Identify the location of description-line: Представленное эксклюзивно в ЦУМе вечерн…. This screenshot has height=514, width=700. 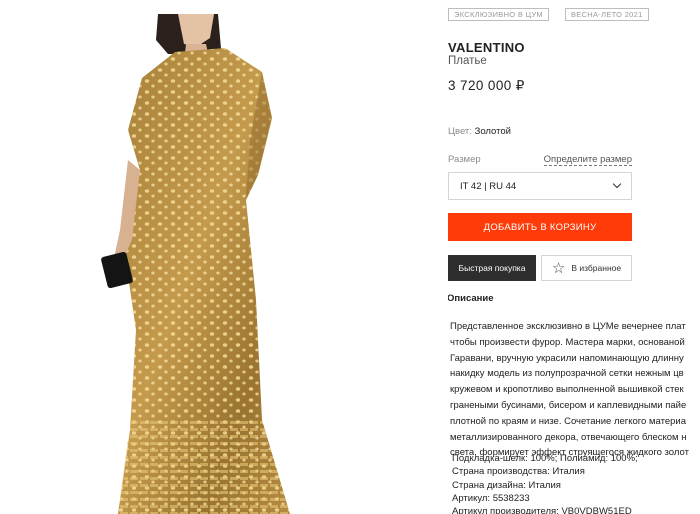
(568, 326).